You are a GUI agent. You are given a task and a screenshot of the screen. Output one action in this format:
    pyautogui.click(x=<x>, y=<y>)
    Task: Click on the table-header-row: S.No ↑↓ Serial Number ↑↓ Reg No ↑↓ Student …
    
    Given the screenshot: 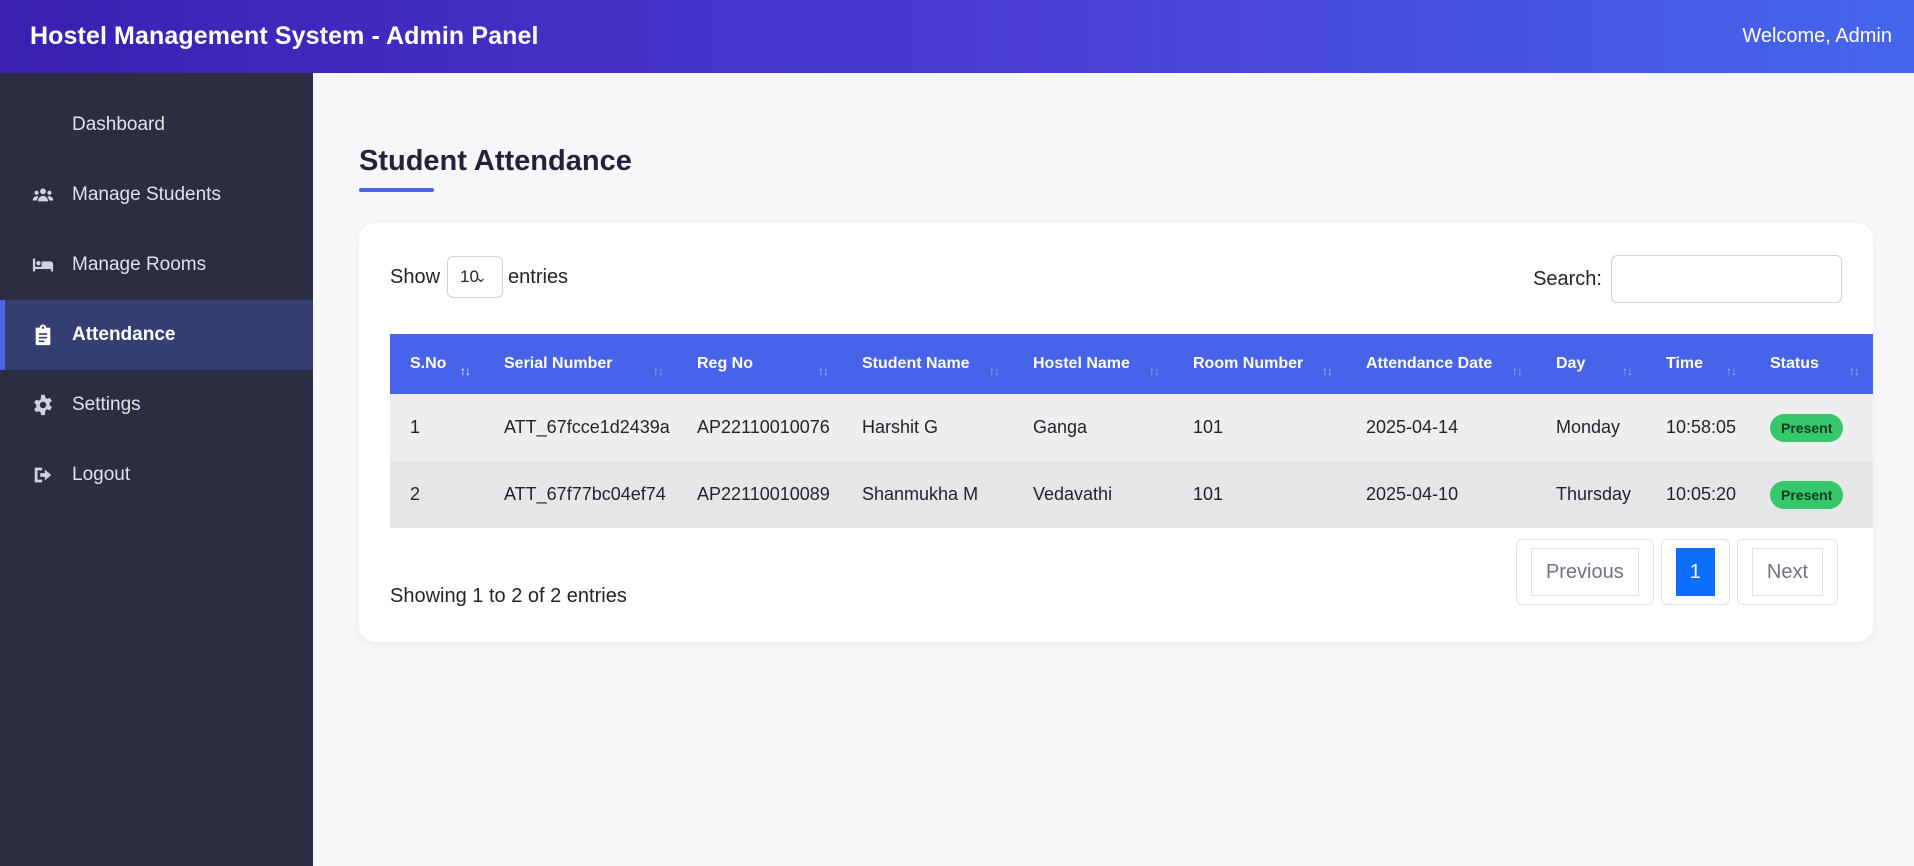 What is the action you would take?
    pyautogui.click(x=1131, y=364)
    